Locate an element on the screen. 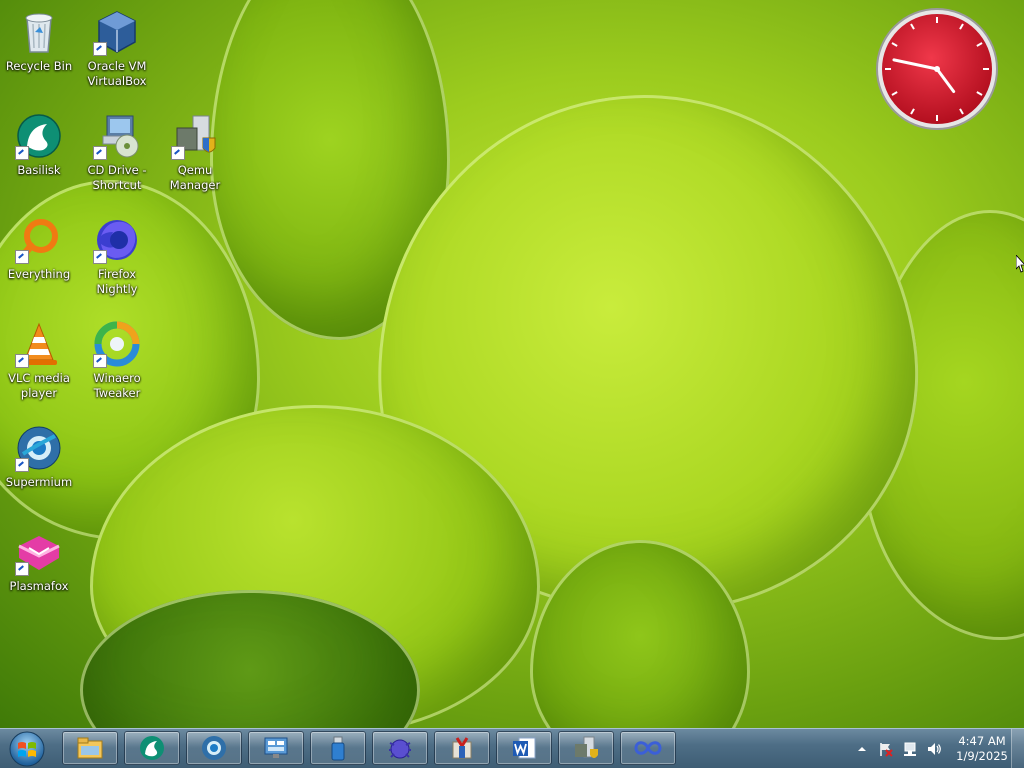  file-explorer-icon is located at coordinates (90, 748).